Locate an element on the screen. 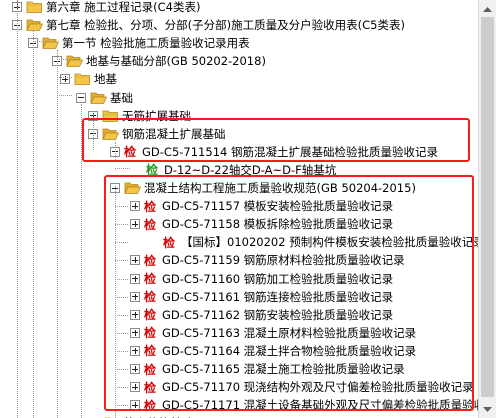 The image size is (496, 418). tree-item-label: 地基 is located at coordinates (105, 79).